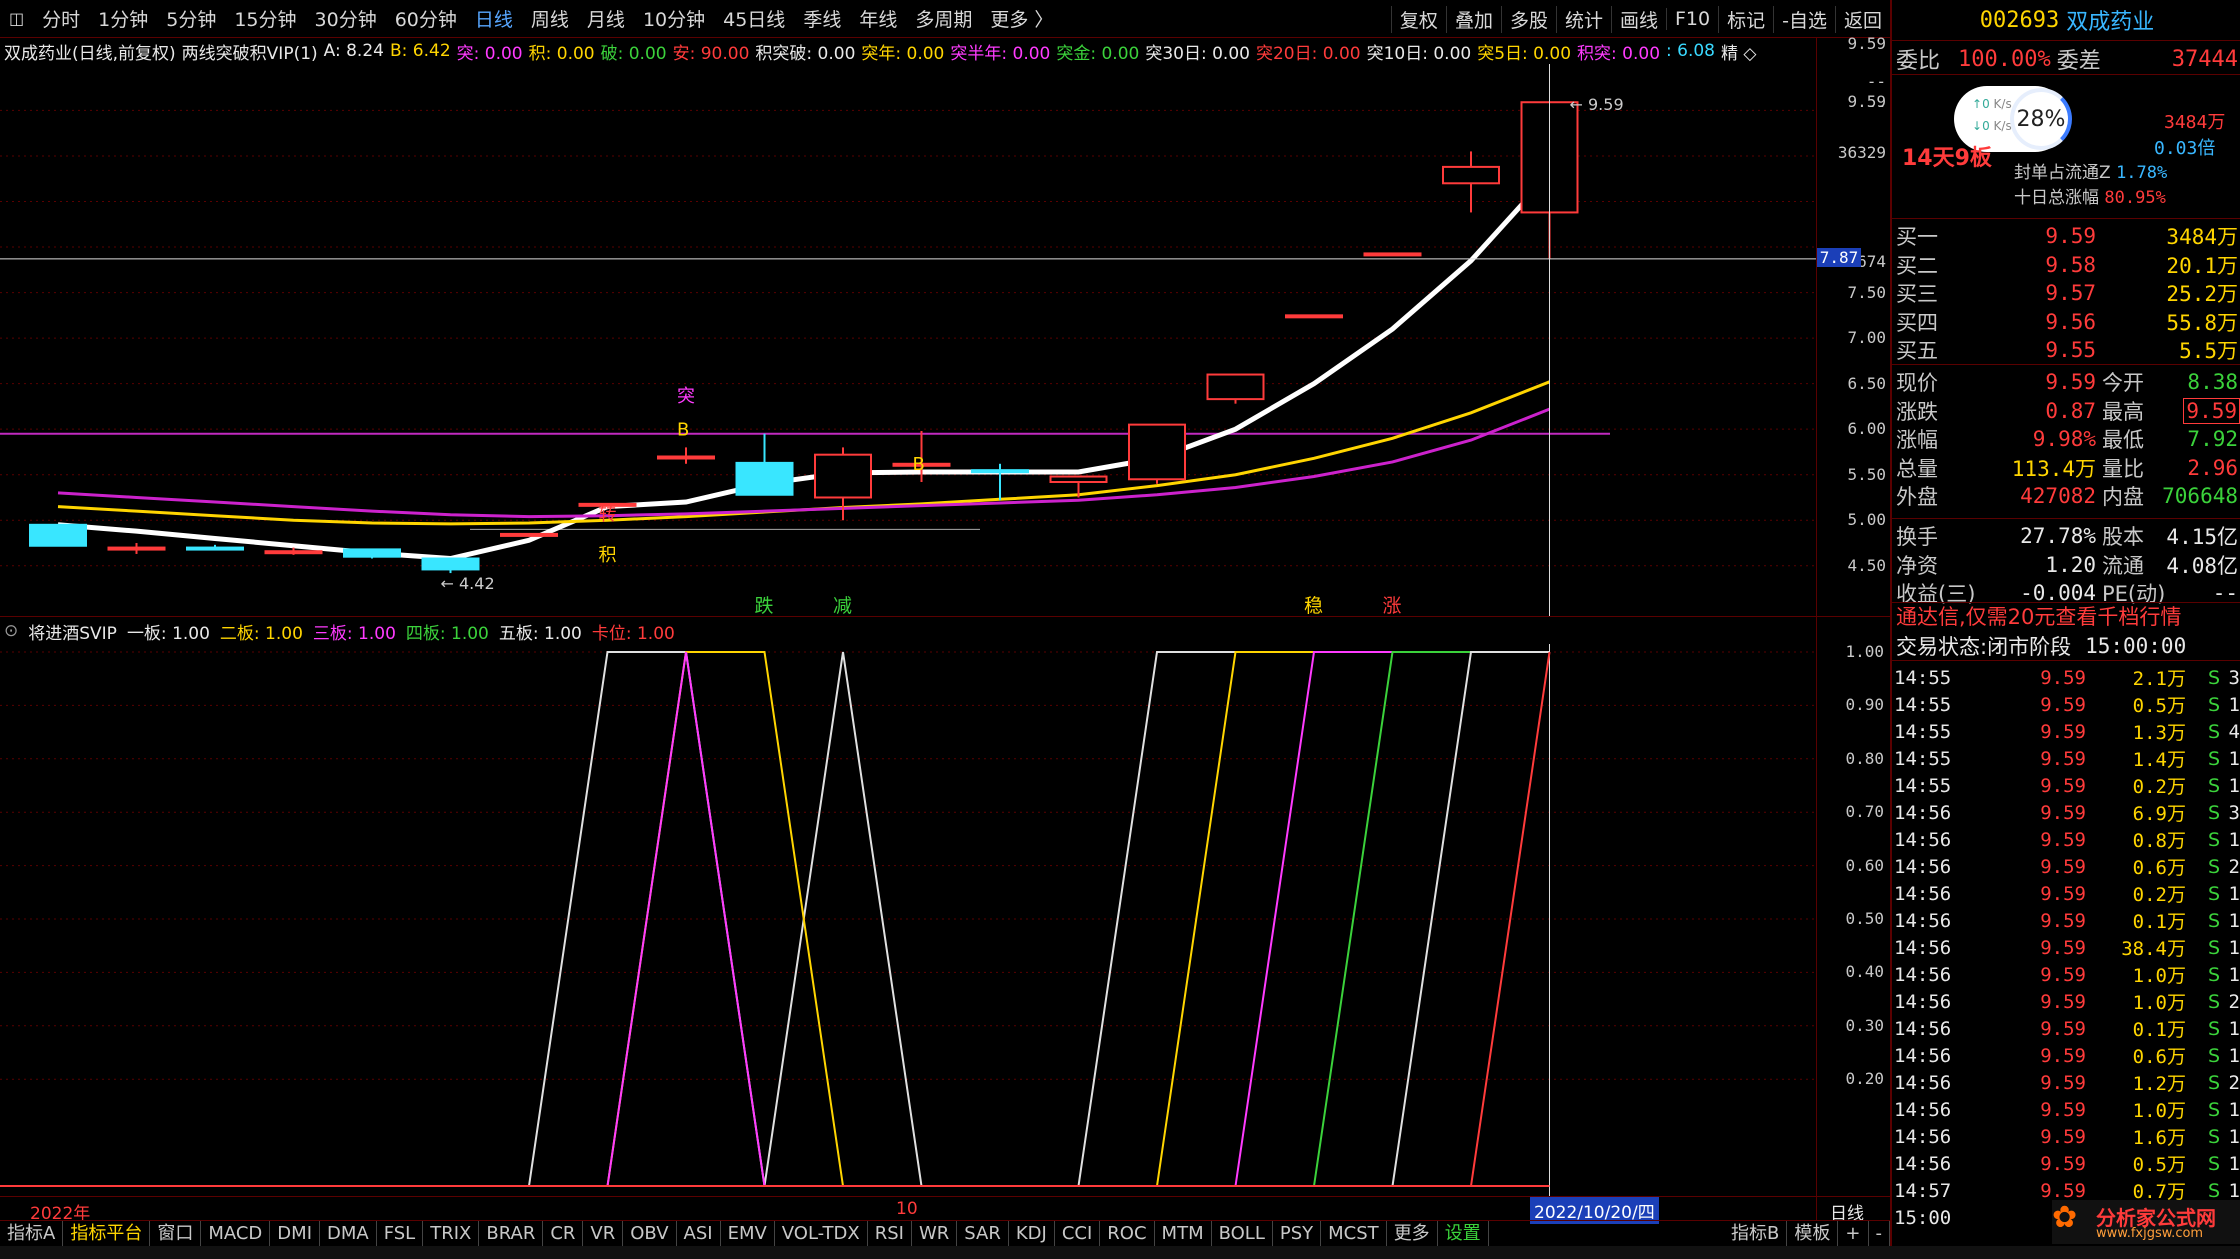 This screenshot has height=1259, width=2240. Describe the element at coordinates (1242, 1233) in the screenshot. I see `indicator-tab-22: BOLL` at that location.